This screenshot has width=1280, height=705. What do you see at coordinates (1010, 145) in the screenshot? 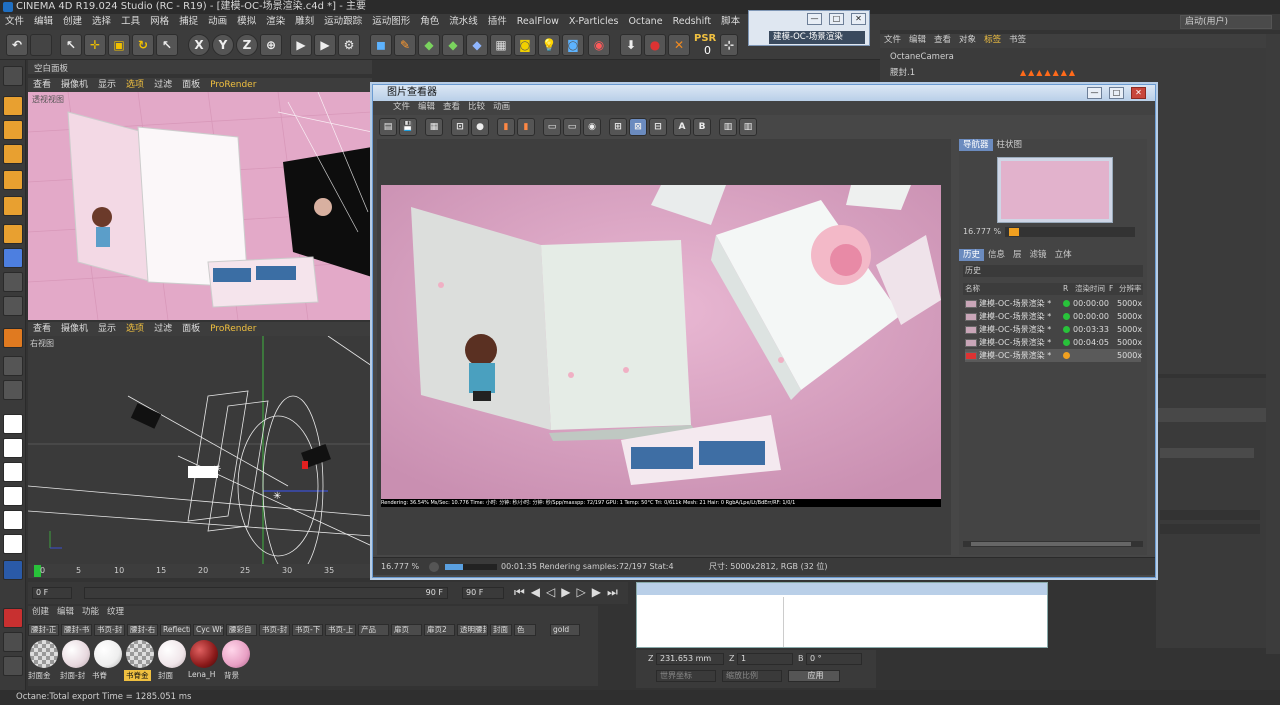
I see `pv-tab-histogram: 柱状图` at bounding box center [1010, 145].